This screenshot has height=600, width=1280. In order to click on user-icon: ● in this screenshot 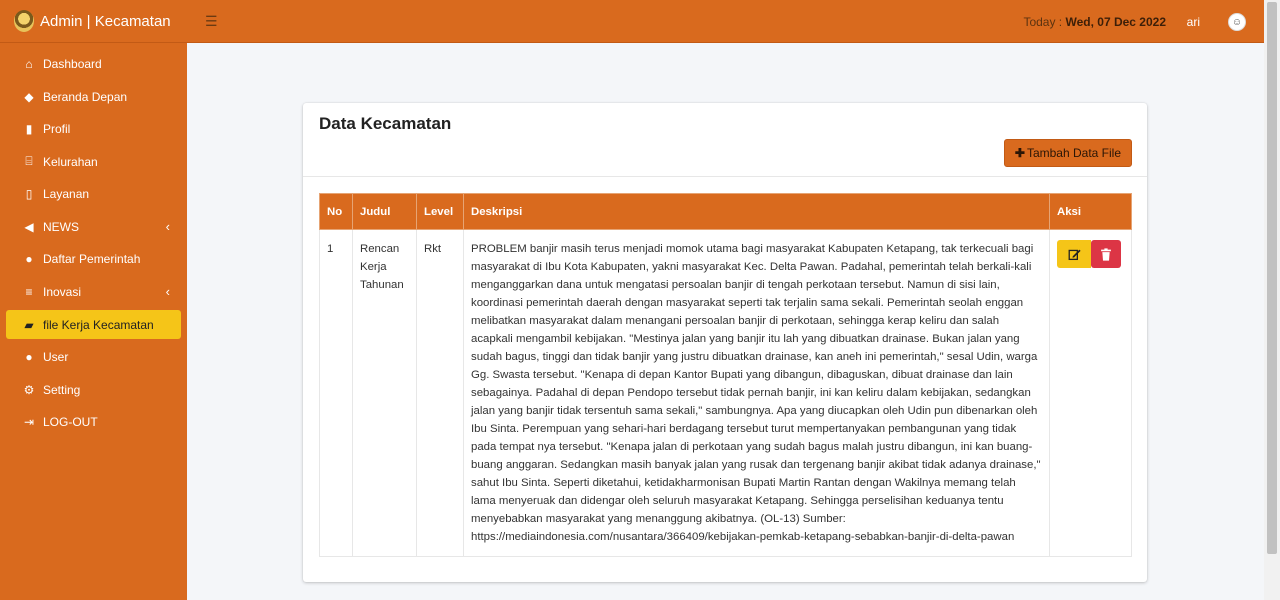, I will do `click(29, 357)`.